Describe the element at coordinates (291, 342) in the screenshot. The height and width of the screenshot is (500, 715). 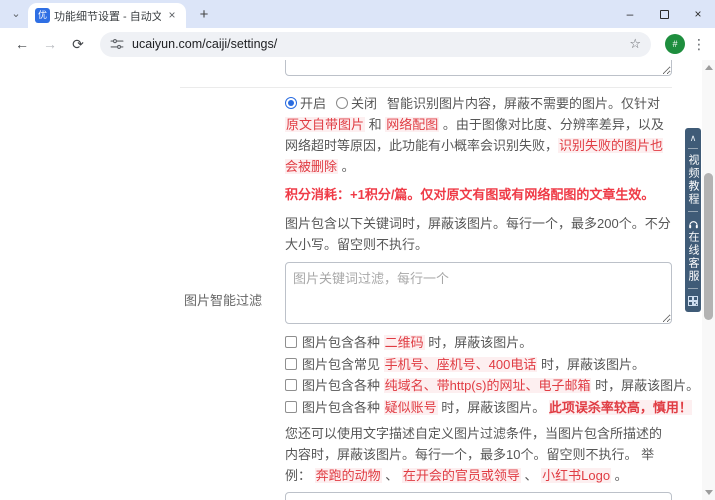
I see `qrcode-checkbox` at that location.